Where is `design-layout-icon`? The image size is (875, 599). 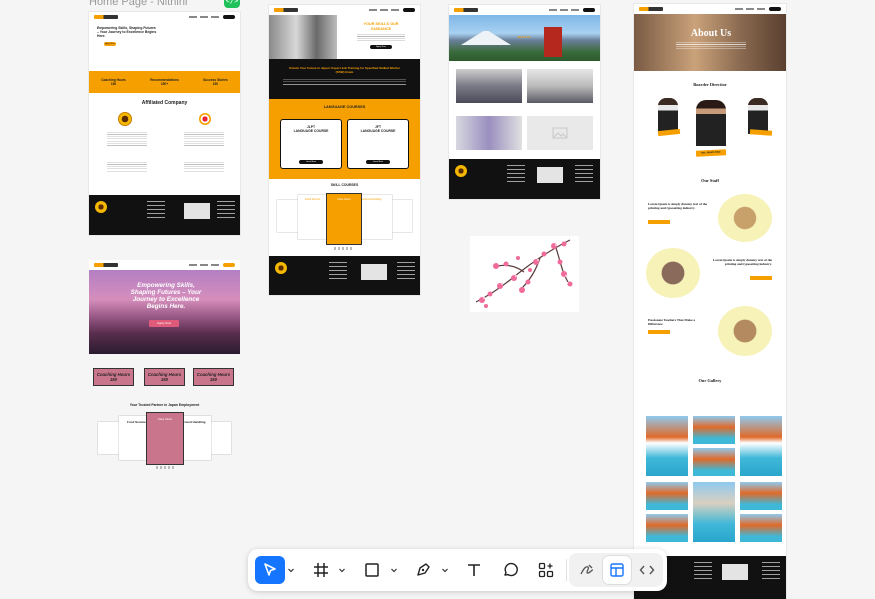 design-layout-icon is located at coordinates (617, 570).